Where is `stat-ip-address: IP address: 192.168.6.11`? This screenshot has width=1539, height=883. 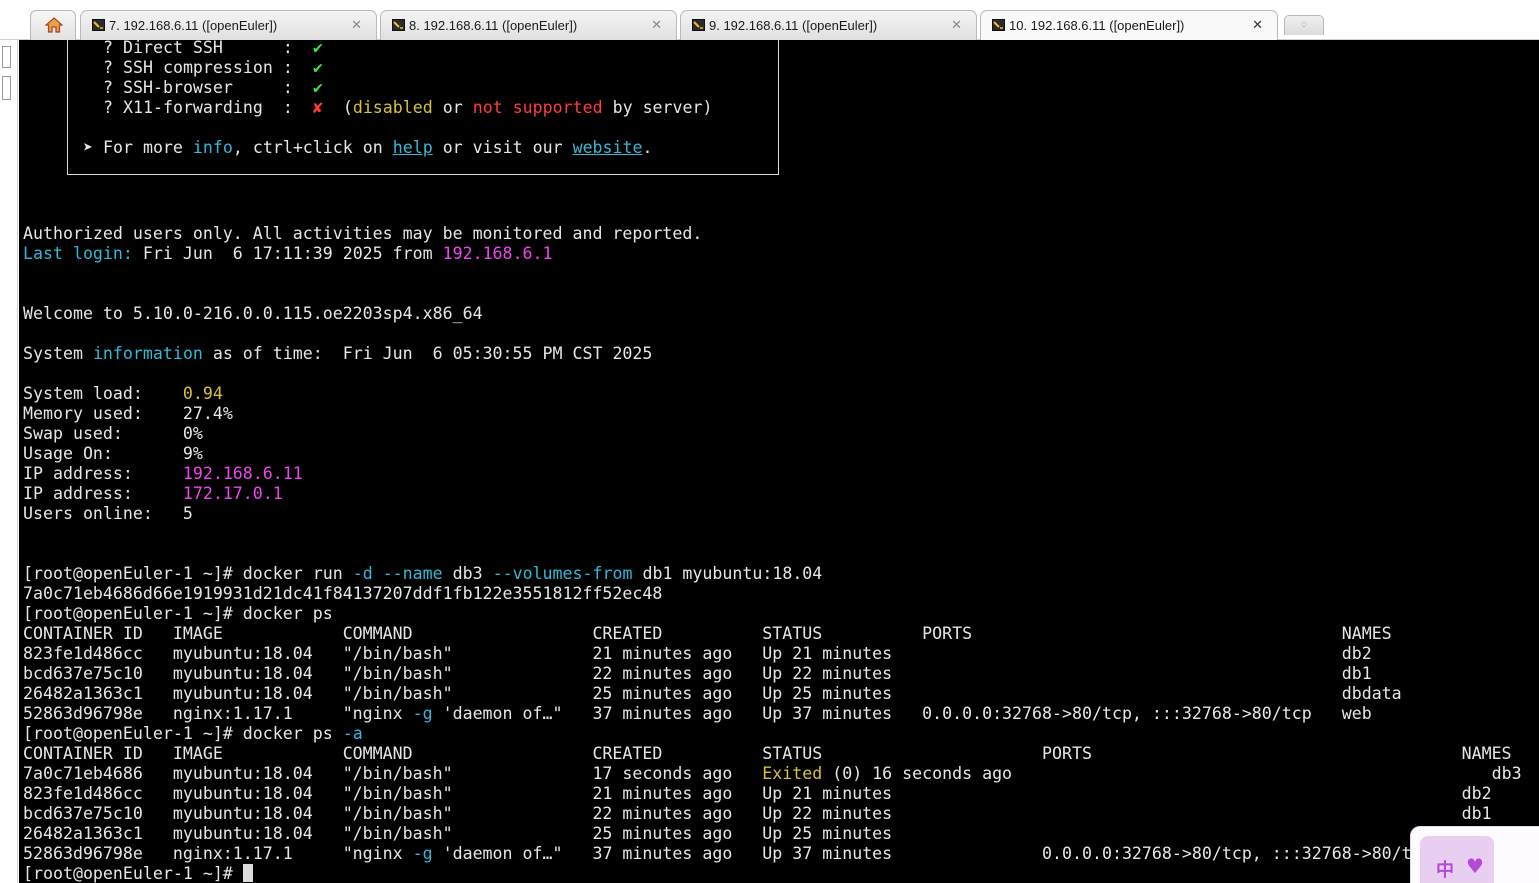
stat-ip-address: IP address: 192.168.6.11 is located at coordinates (163, 473).